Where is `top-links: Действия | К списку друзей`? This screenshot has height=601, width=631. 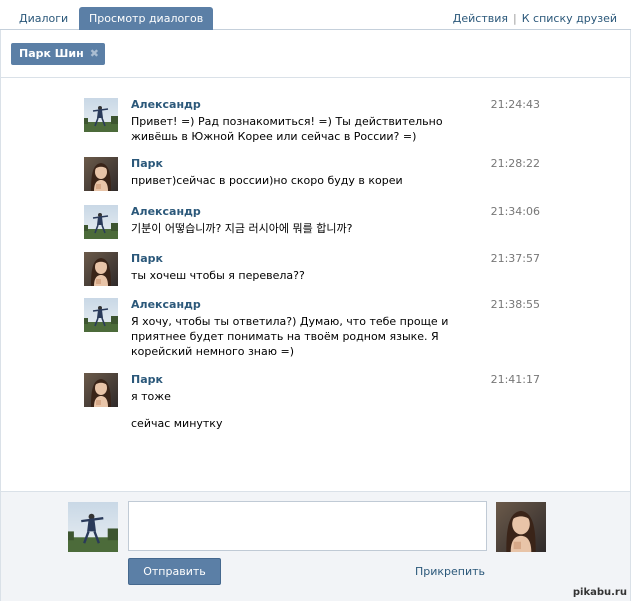
top-links: Действия | К списку друзей is located at coordinates (535, 18).